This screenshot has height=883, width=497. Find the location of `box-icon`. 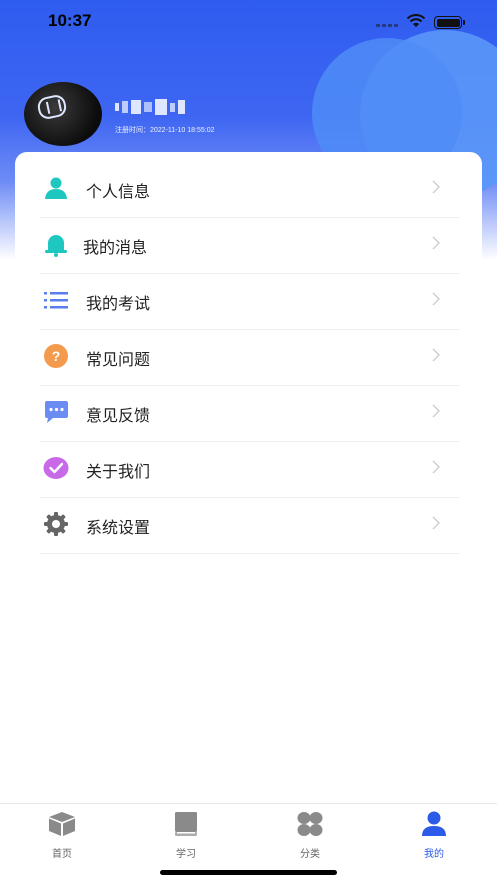

box-icon is located at coordinates (62, 824).